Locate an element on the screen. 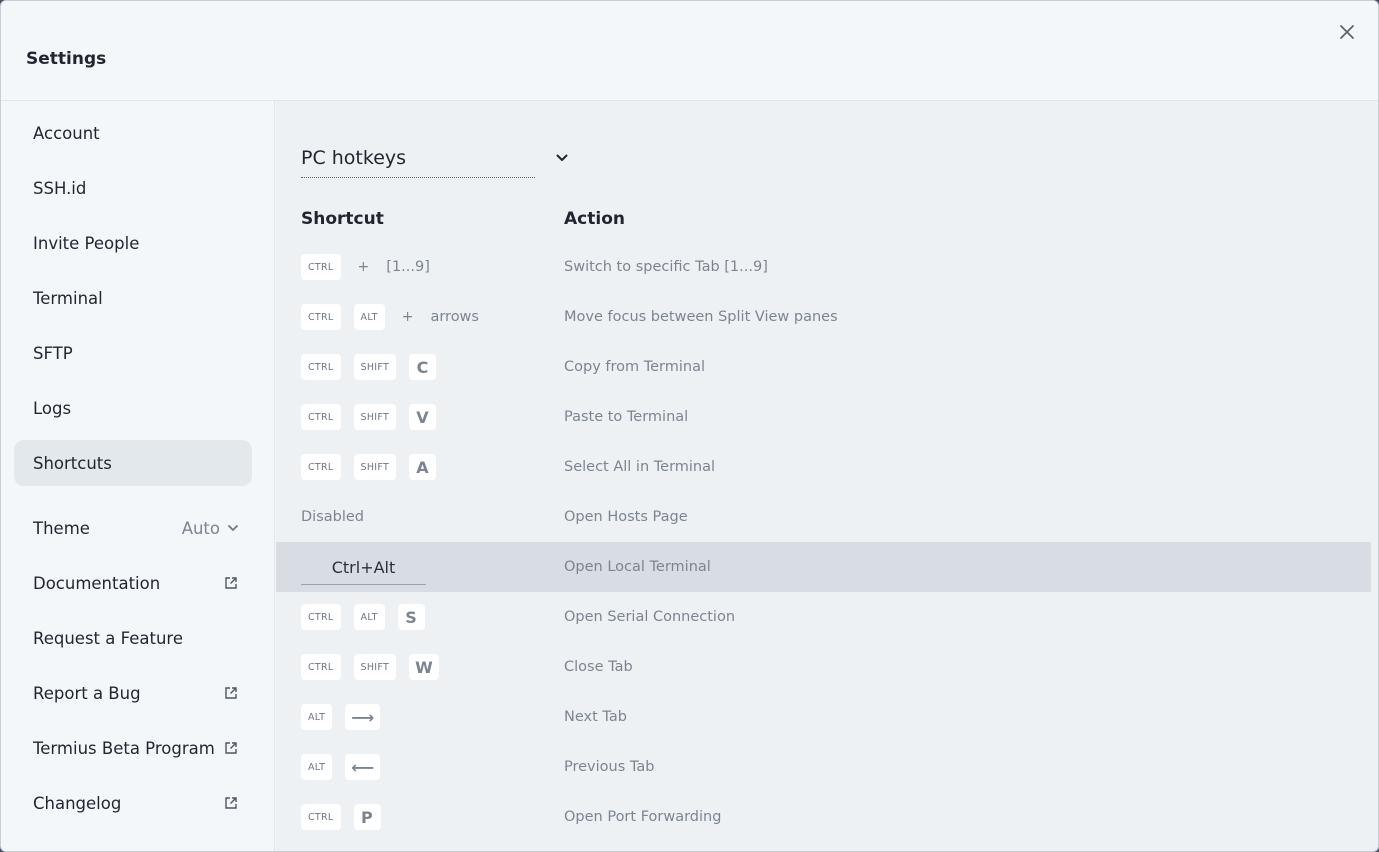  sidebar-item-label: SFTP is located at coordinates (53, 353).